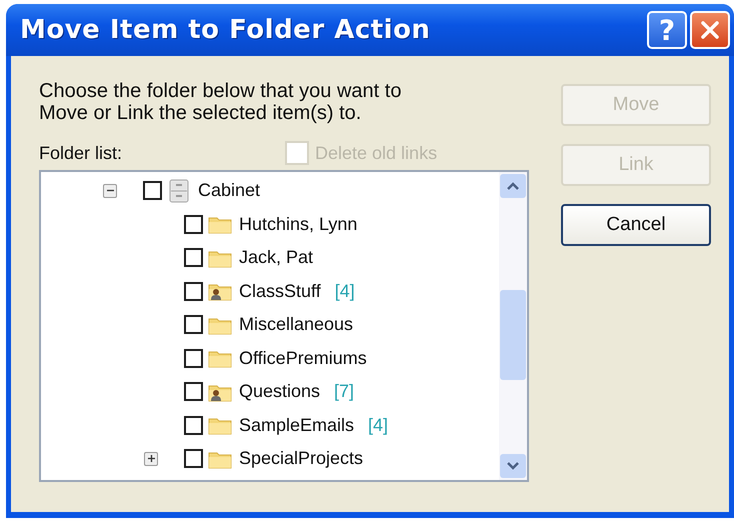  I want to click on instruction-text: Choose the folder below that you want to Move or Link the selected item(s) to., so click(220, 102).